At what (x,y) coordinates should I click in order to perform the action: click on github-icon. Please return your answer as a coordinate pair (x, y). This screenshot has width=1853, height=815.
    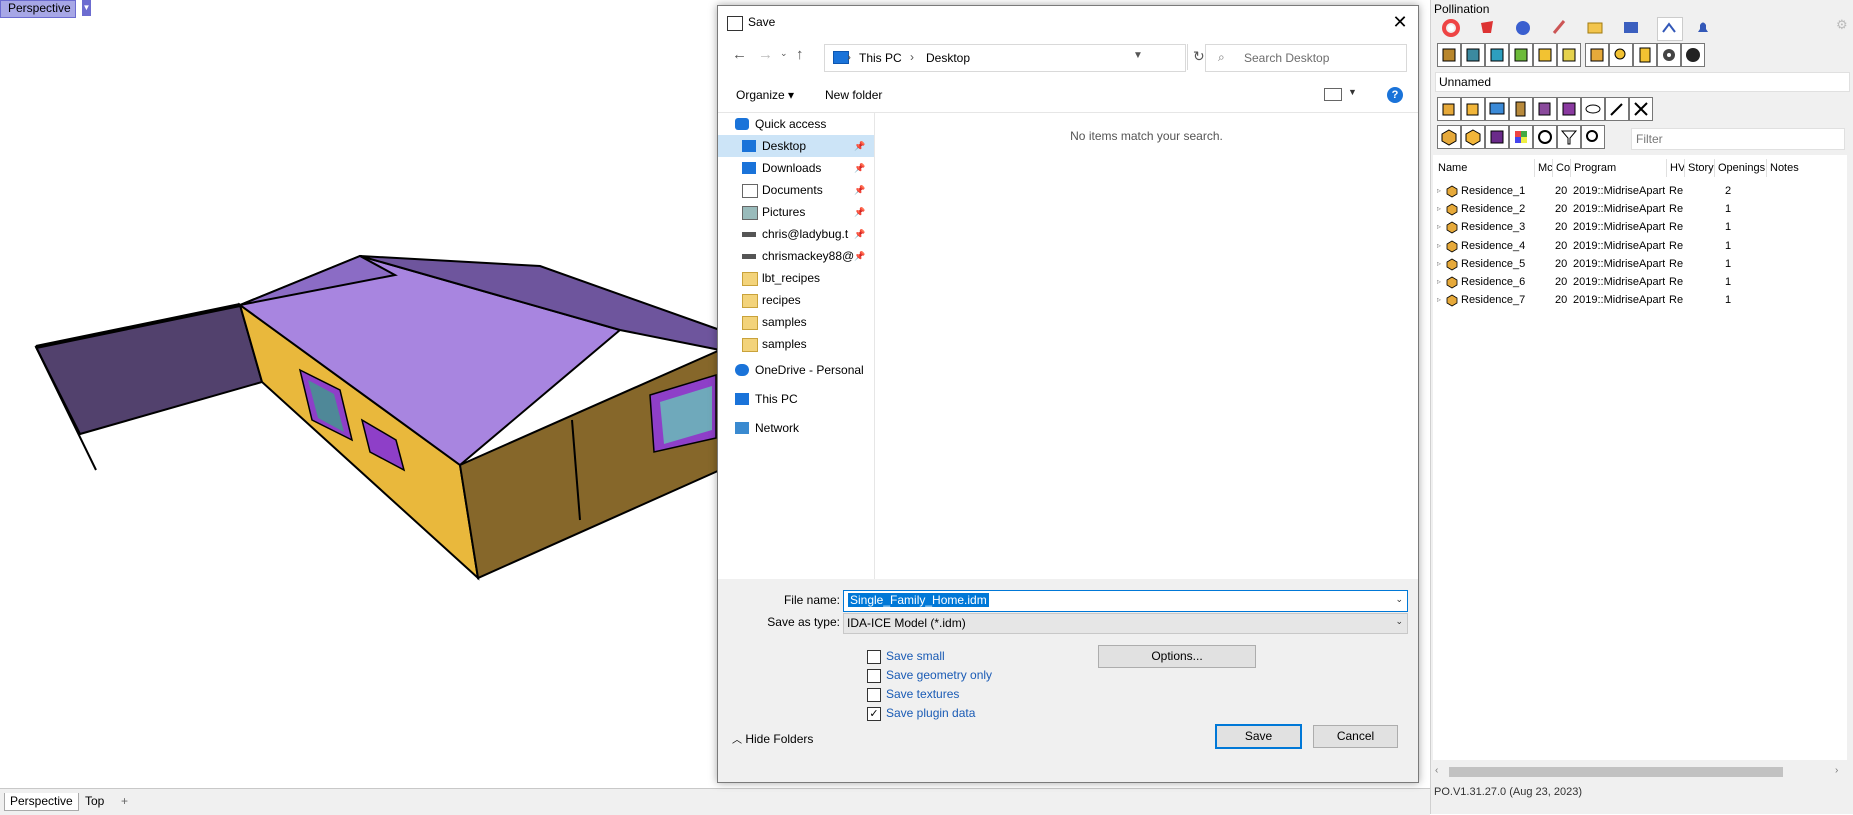
    Looking at the image, I should click on (1693, 55).